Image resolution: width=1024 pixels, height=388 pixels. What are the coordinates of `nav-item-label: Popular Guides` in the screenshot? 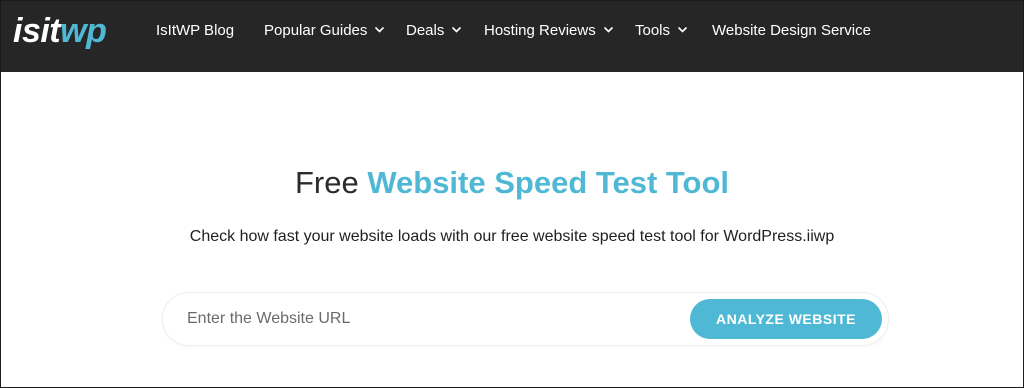 It's located at (316, 30).